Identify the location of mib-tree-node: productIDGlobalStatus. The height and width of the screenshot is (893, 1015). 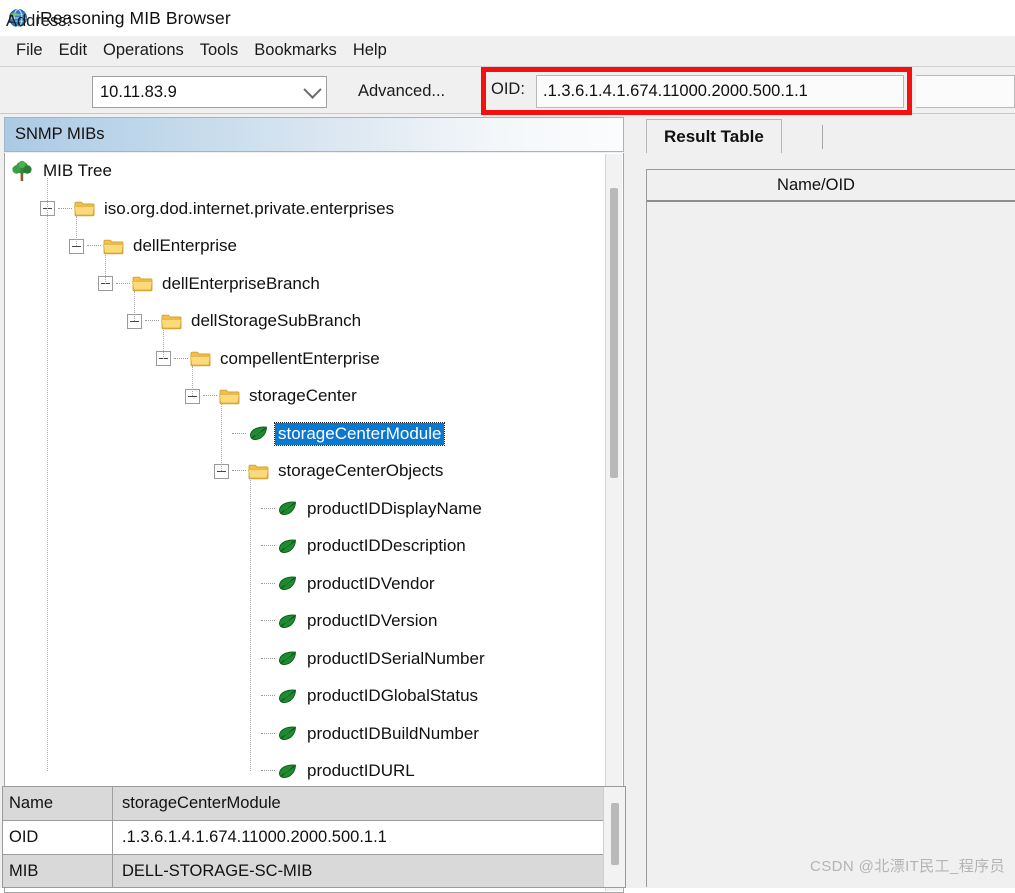
(362, 696).